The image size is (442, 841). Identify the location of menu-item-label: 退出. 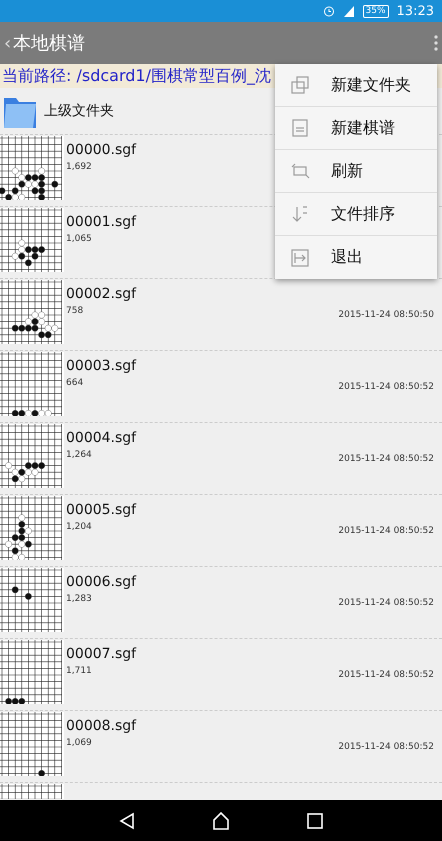
(347, 257).